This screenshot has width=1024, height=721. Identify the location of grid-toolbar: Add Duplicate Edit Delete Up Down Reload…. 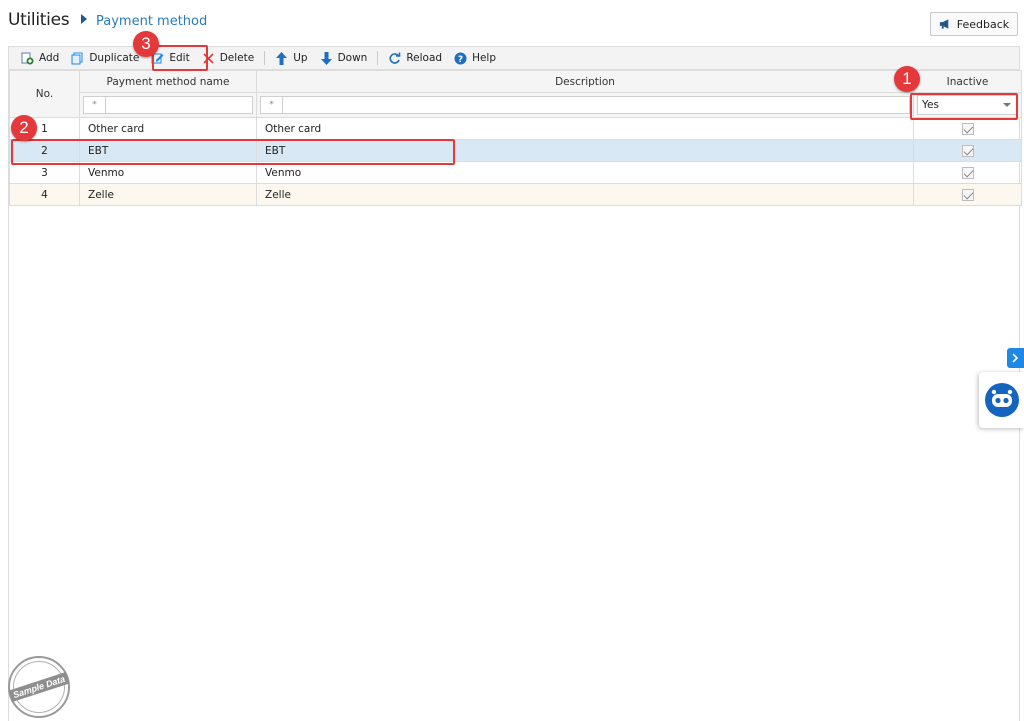
(514, 58).